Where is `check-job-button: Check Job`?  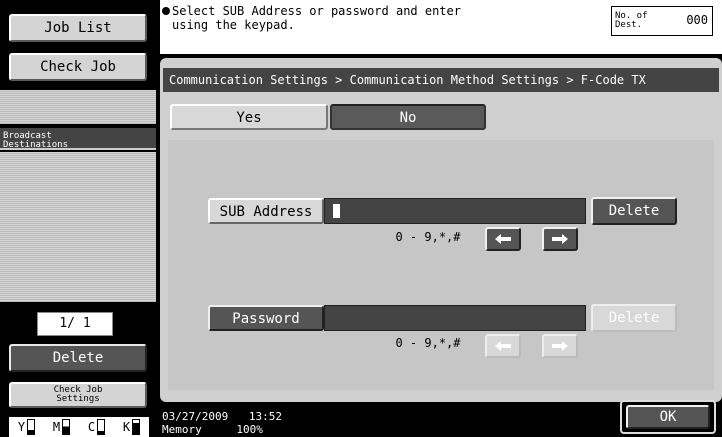 check-job-button: Check Job is located at coordinates (78, 67).